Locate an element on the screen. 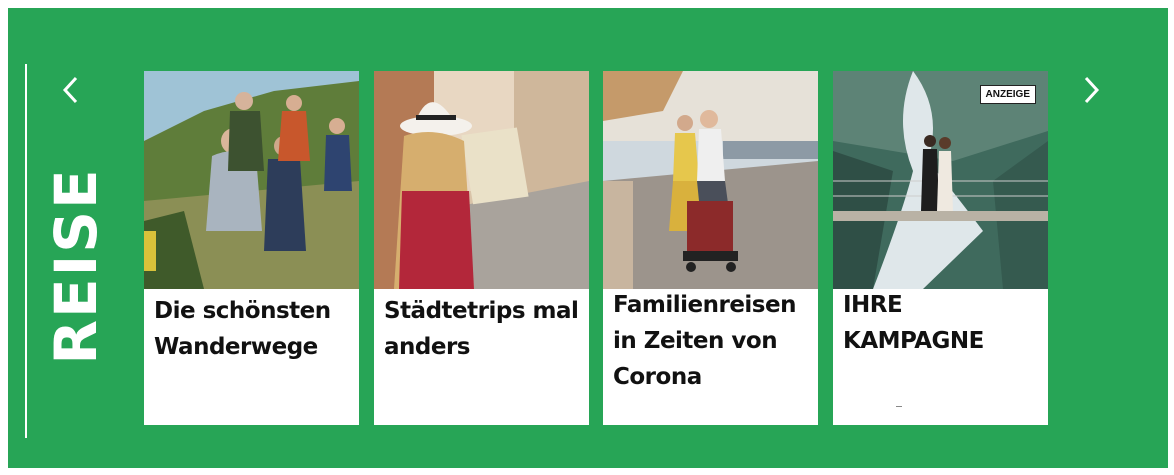  card-title-line: IHRE is located at coordinates (873, 305).